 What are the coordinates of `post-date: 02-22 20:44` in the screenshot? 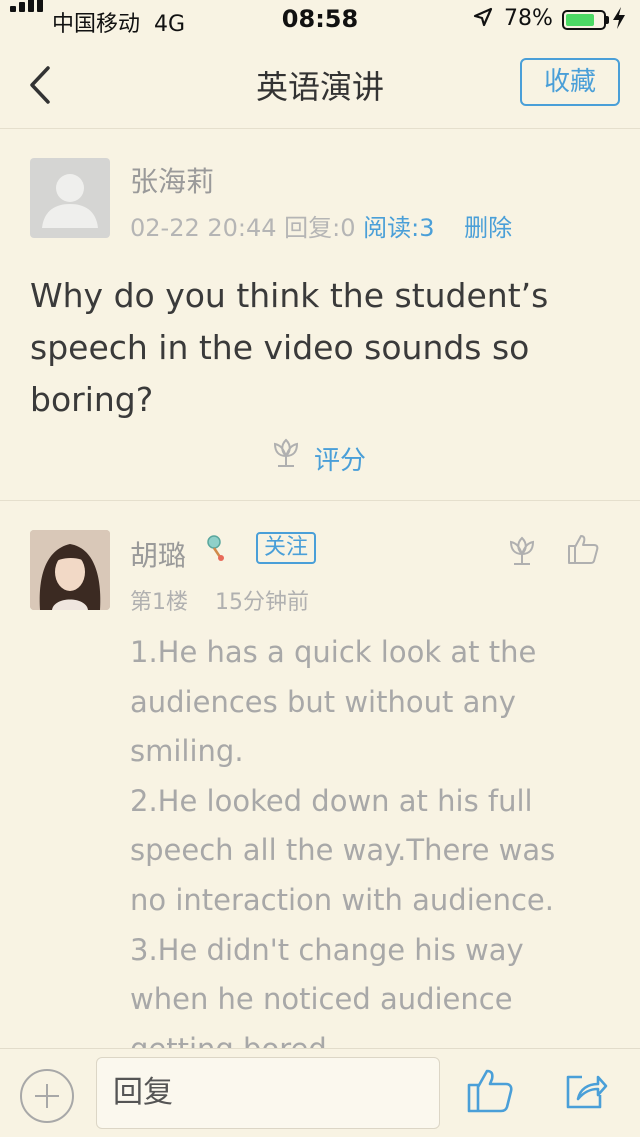 It's located at (203, 228).